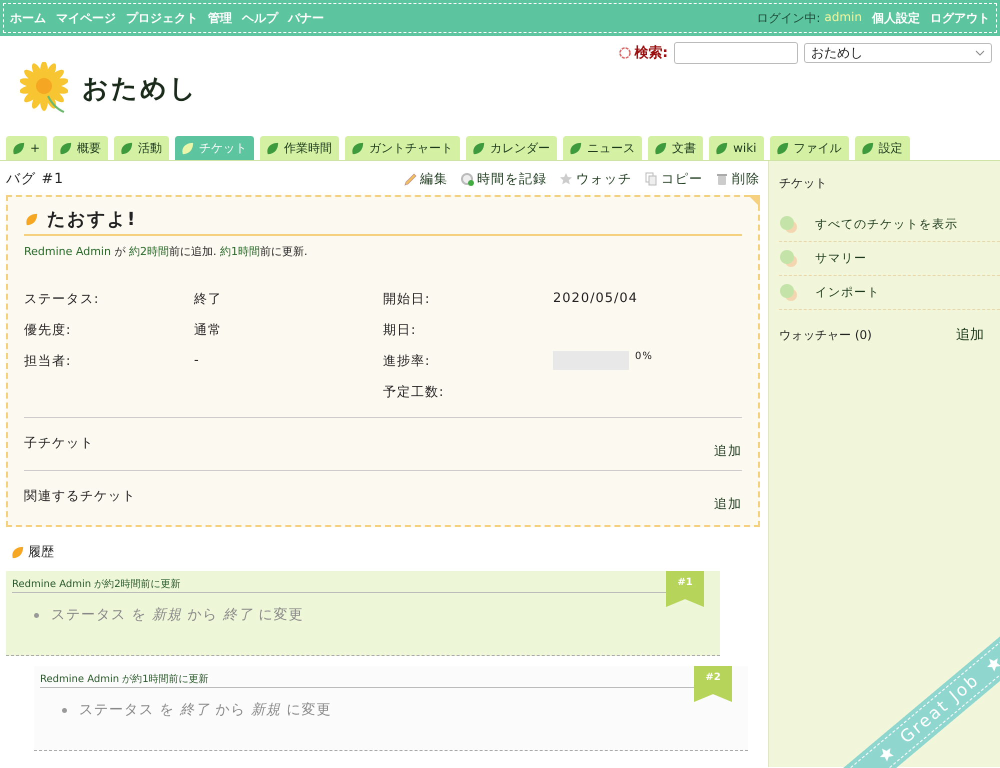  Describe the element at coordinates (67, 251) in the screenshot. I see `author-link: Redmine Admin` at that location.